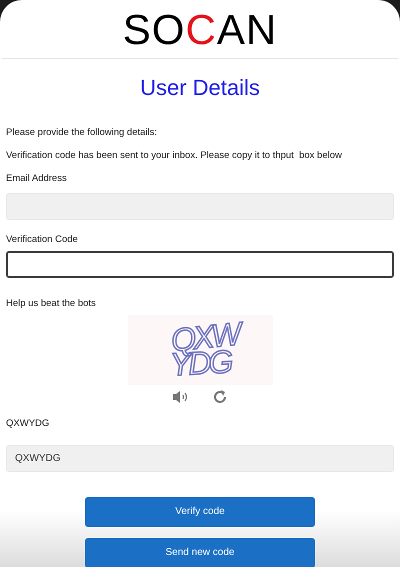 This screenshot has width=400, height=567. Describe the element at coordinates (200, 511) in the screenshot. I see `action-button: Verify code` at that location.